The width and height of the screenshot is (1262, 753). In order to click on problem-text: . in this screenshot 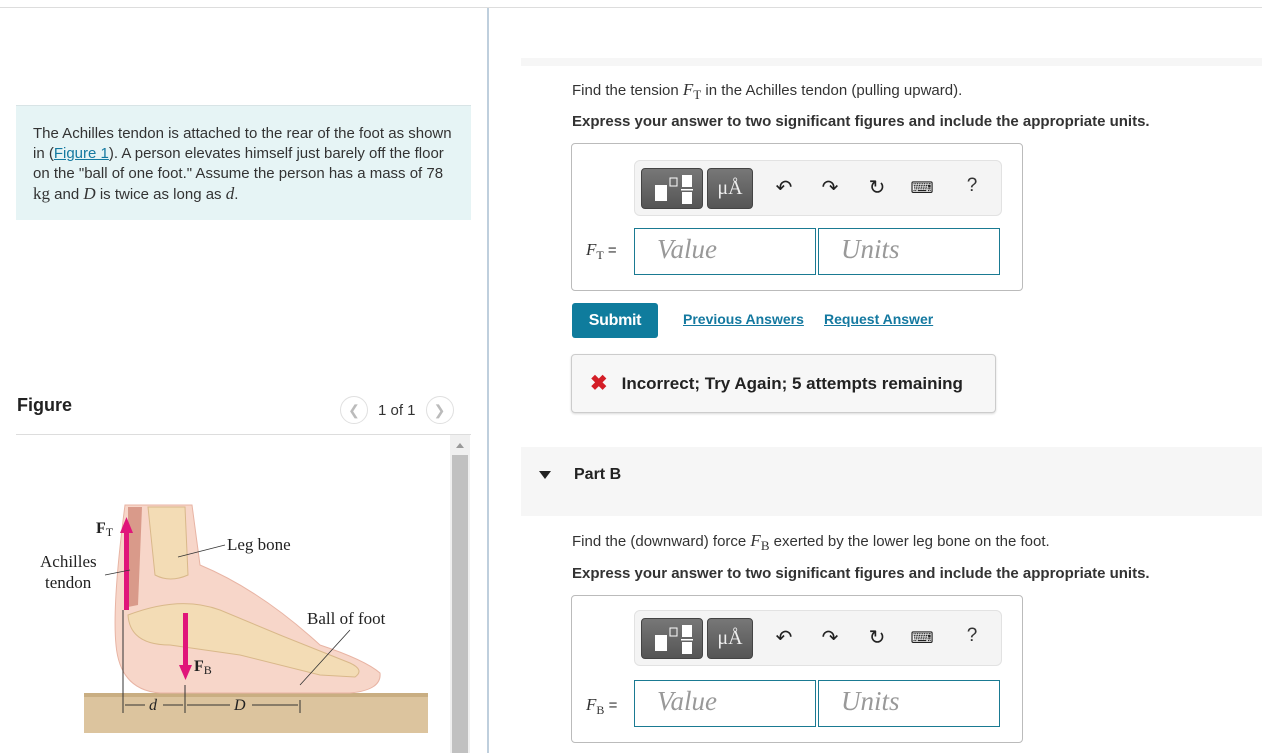, I will do `click(236, 194)`.